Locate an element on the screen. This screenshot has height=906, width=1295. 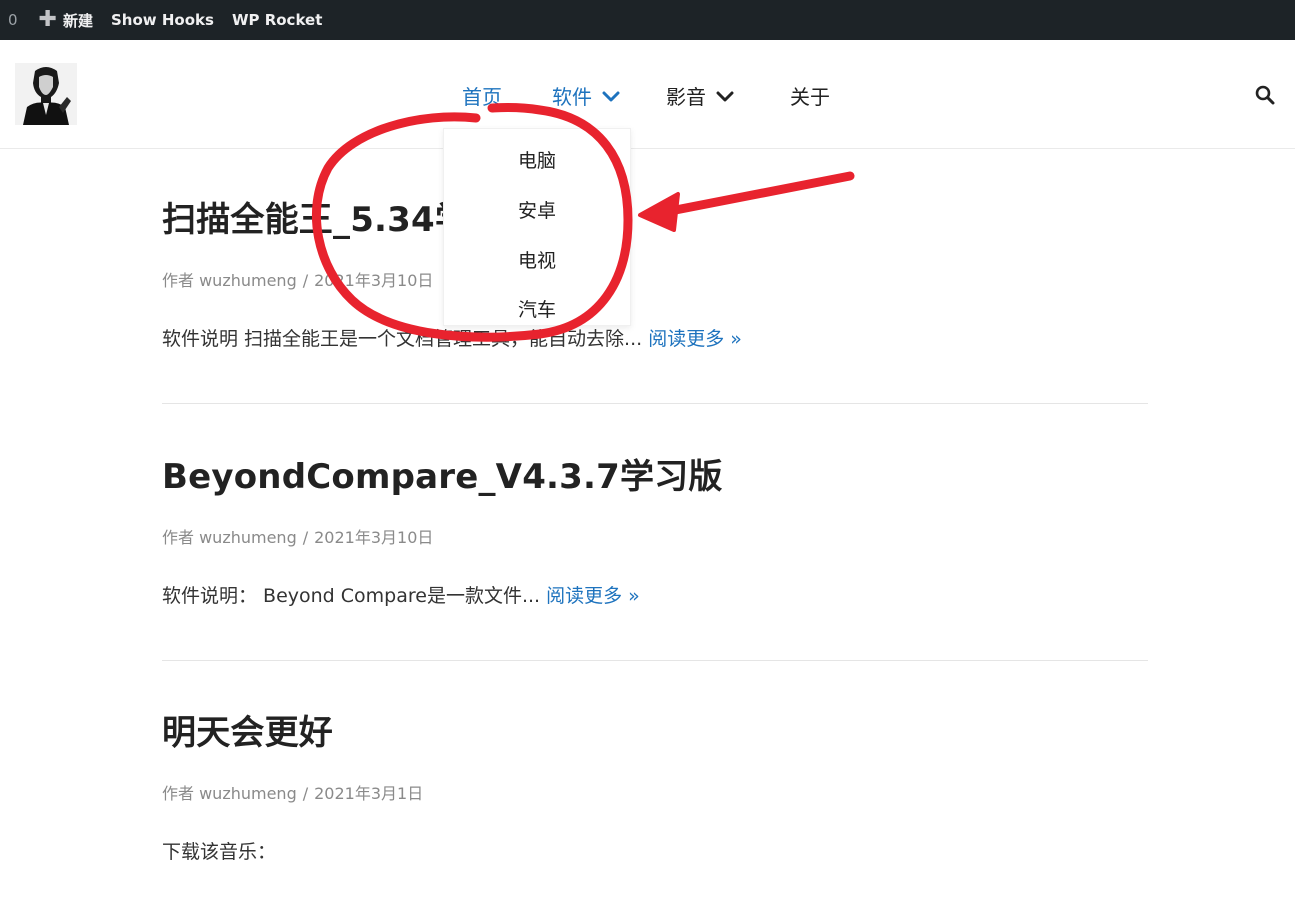
site-header: 首页 软件 影音 关于 is located at coordinates (647, 94).